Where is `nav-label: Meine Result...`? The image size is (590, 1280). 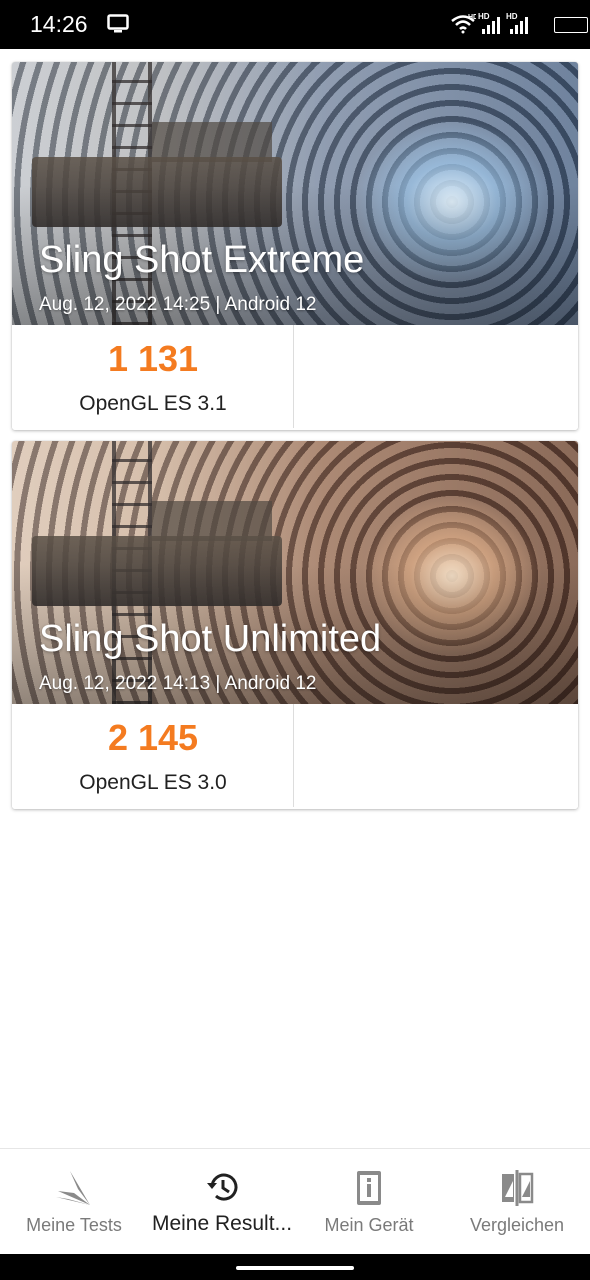 nav-label: Meine Result... is located at coordinates (222, 1223).